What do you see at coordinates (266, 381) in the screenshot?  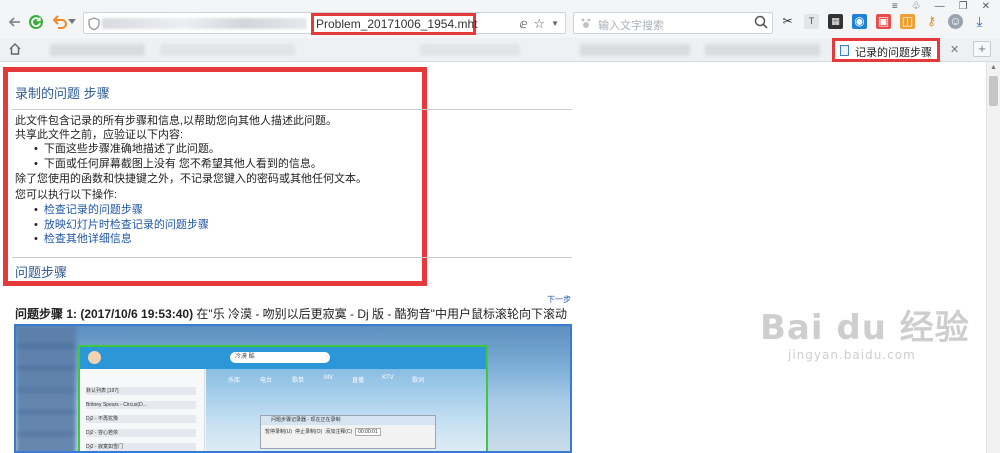 I see `app-tab: 电台` at bounding box center [266, 381].